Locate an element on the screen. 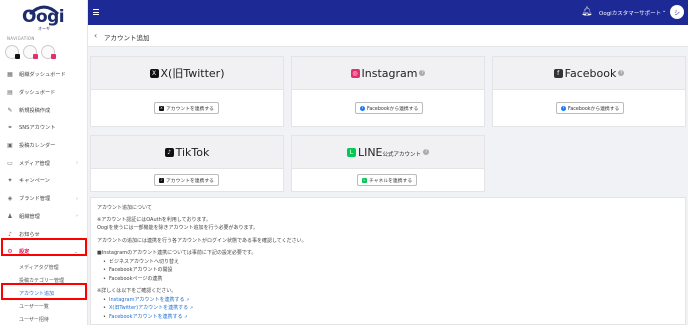 The width and height of the screenshot is (688, 325). chevron-down-icon: ⌄ is located at coordinates (664, 11).